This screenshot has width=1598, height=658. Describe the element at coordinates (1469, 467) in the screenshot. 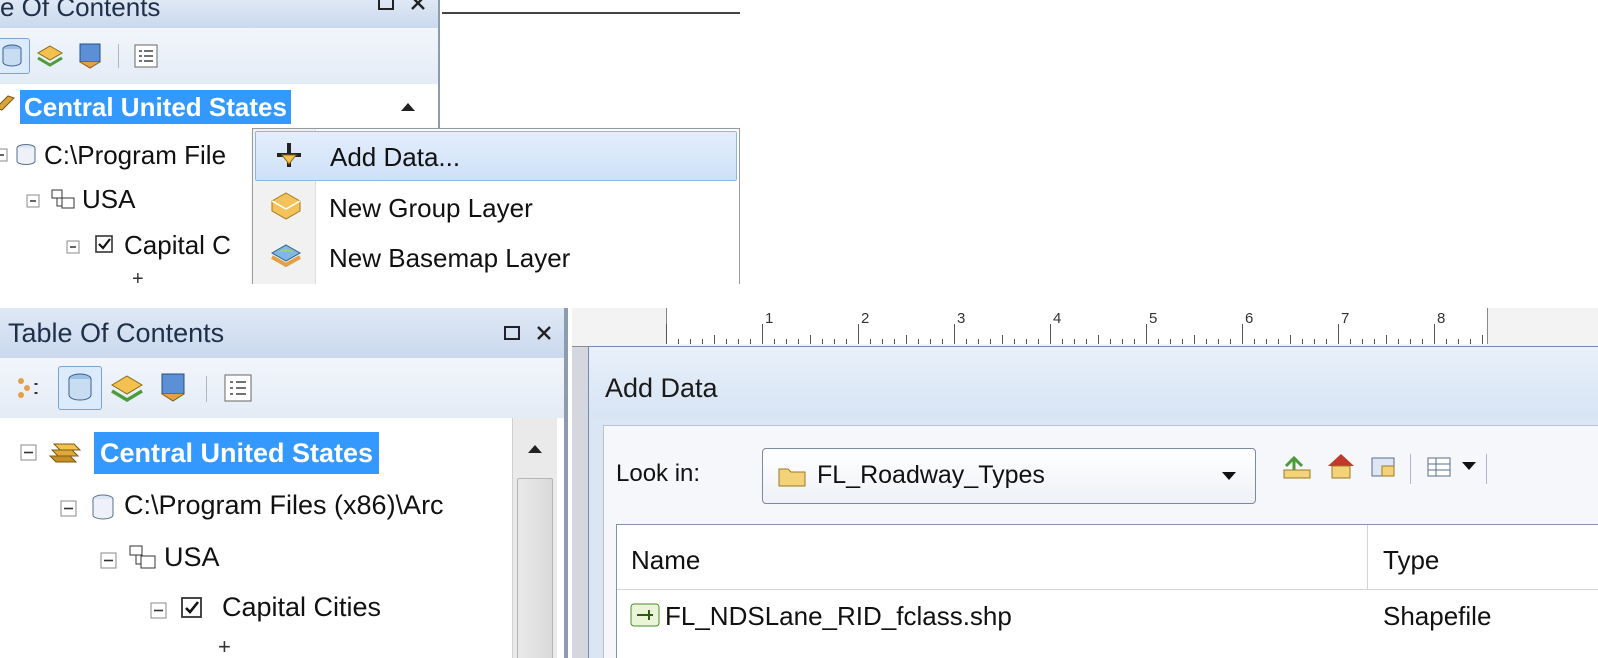

I see `chevron-down-icon` at that location.